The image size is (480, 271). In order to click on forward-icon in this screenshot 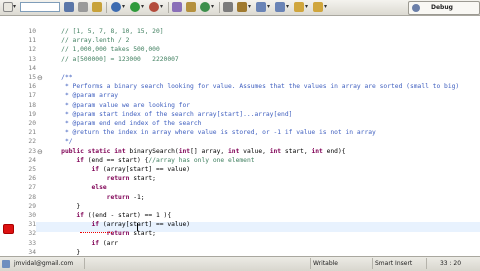, I will do `click(318, 7)`.